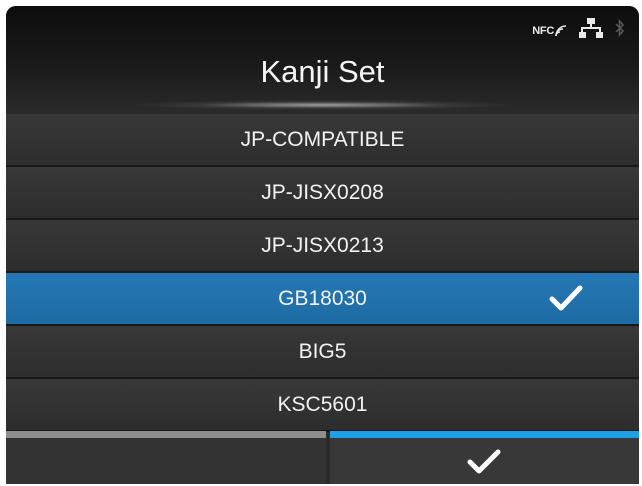  I want to click on option-label: JP-COMPATIBLE, so click(322, 139).